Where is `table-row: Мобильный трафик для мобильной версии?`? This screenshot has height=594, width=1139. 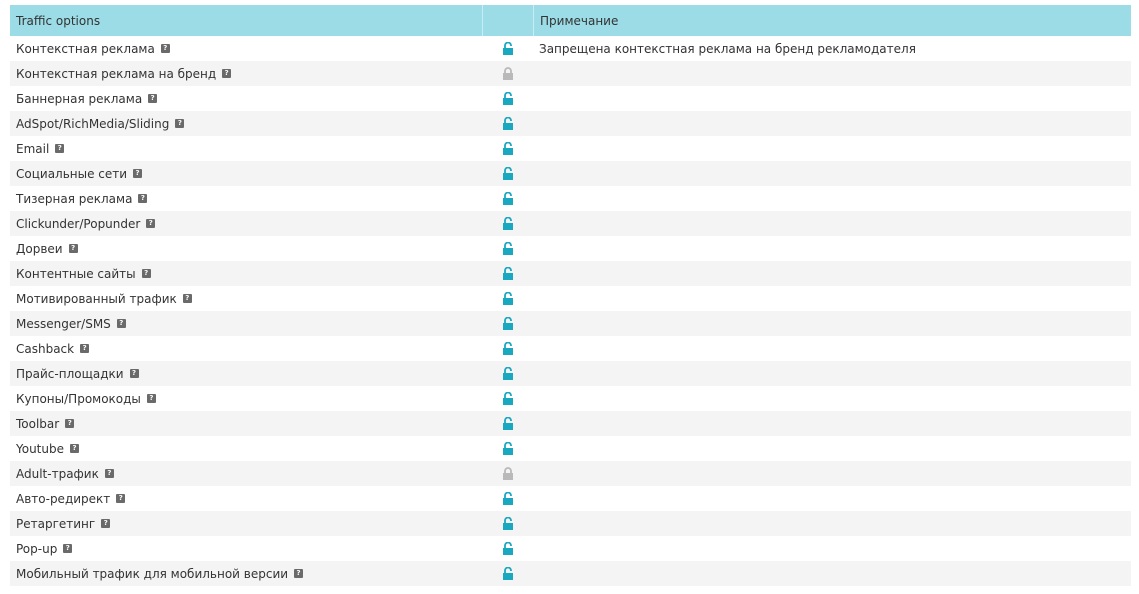
table-row: Мобильный трафик для мобильной версии? is located at coordinates (570, 573).